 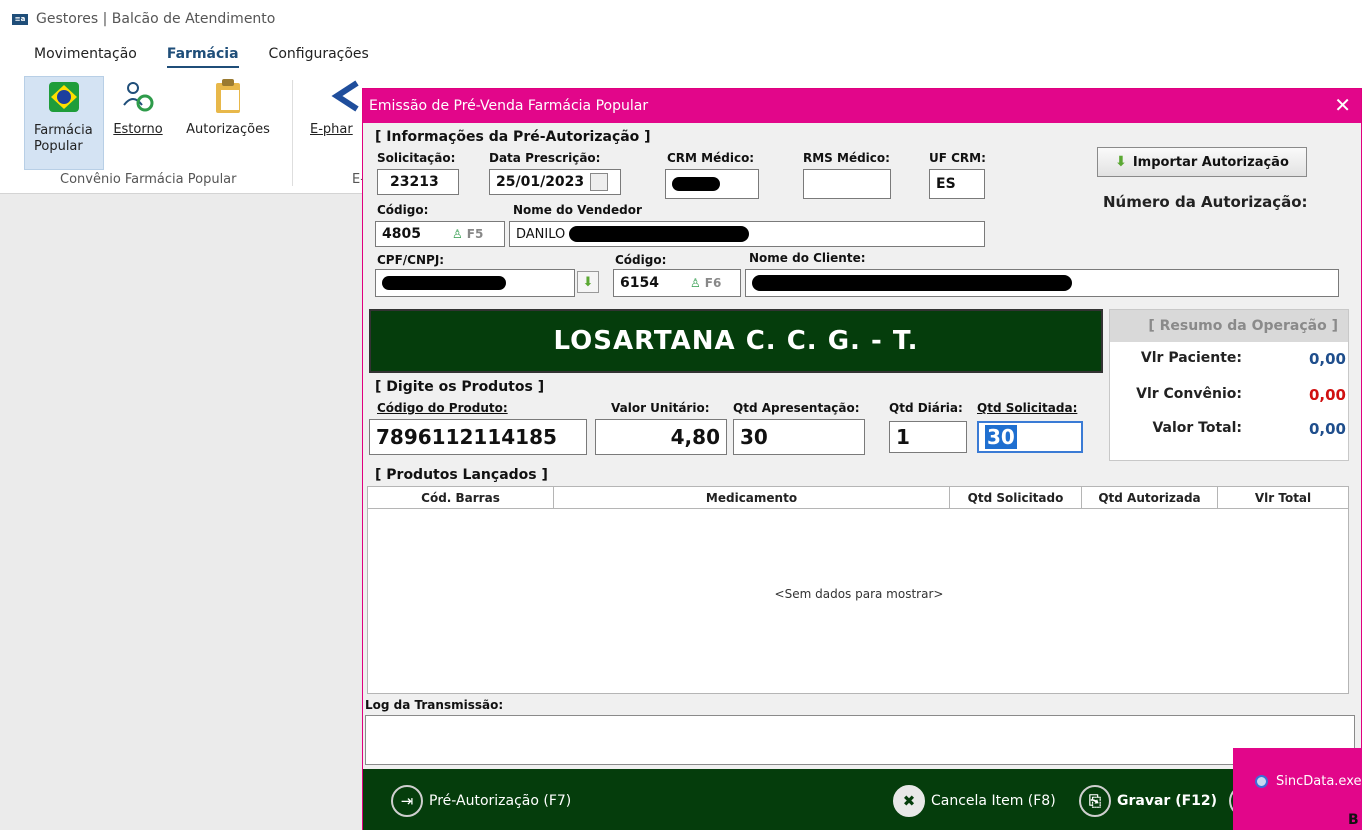 I want to click on codigo-cliente-value: 6154, so click(x=639, y=283).